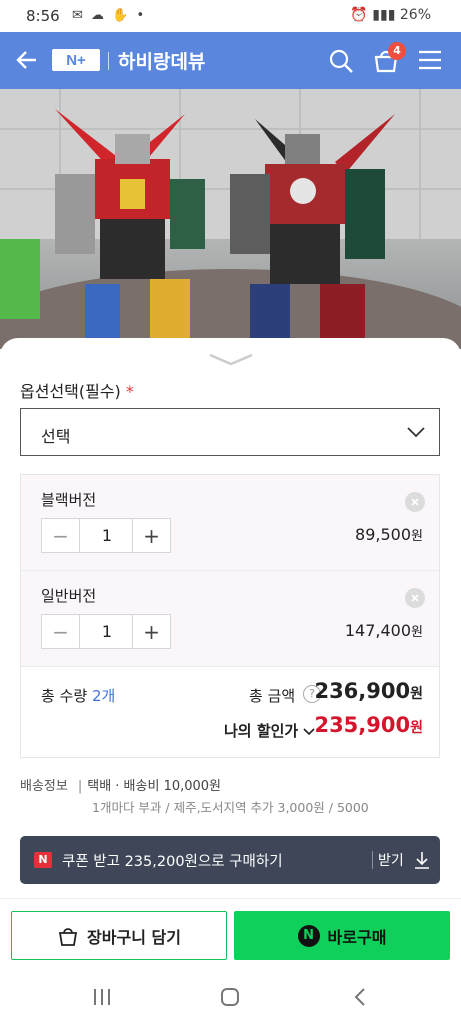 Image resolution: width=461 pixels, height=1024 pixels. Describe the element at coordinates (64, 696) in the screenshot. I see `total-quantity-label: 총 수량` at that location.